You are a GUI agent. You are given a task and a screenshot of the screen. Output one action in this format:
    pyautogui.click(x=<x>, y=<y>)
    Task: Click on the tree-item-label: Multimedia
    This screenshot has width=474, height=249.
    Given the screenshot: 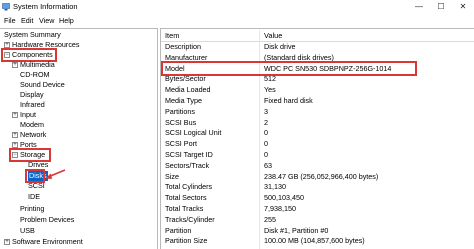 What is the action you would take?
    pyautogui.click(x=37, y=64)
    